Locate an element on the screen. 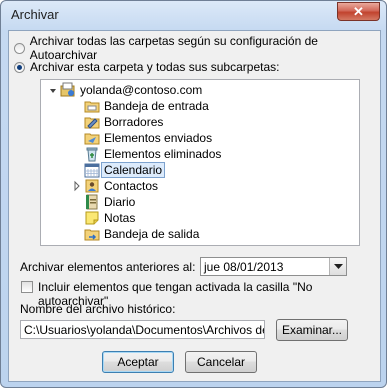 The height and width of the screenshot is (388, 387). archive-all-radio is located at coordinates (19, 48).